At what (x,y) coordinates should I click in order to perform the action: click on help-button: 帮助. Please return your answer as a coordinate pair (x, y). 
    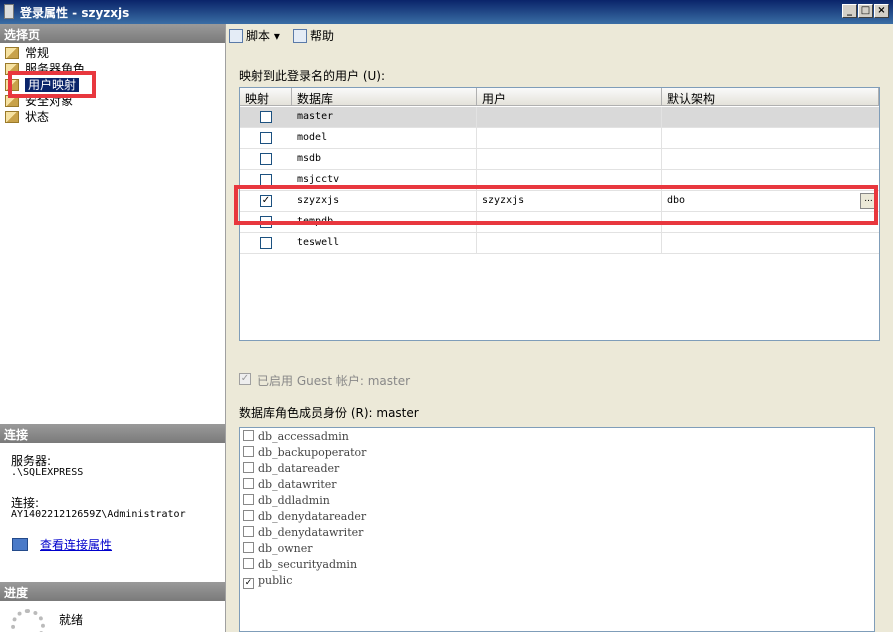
    Looking at the image, I should click on (313, 35).